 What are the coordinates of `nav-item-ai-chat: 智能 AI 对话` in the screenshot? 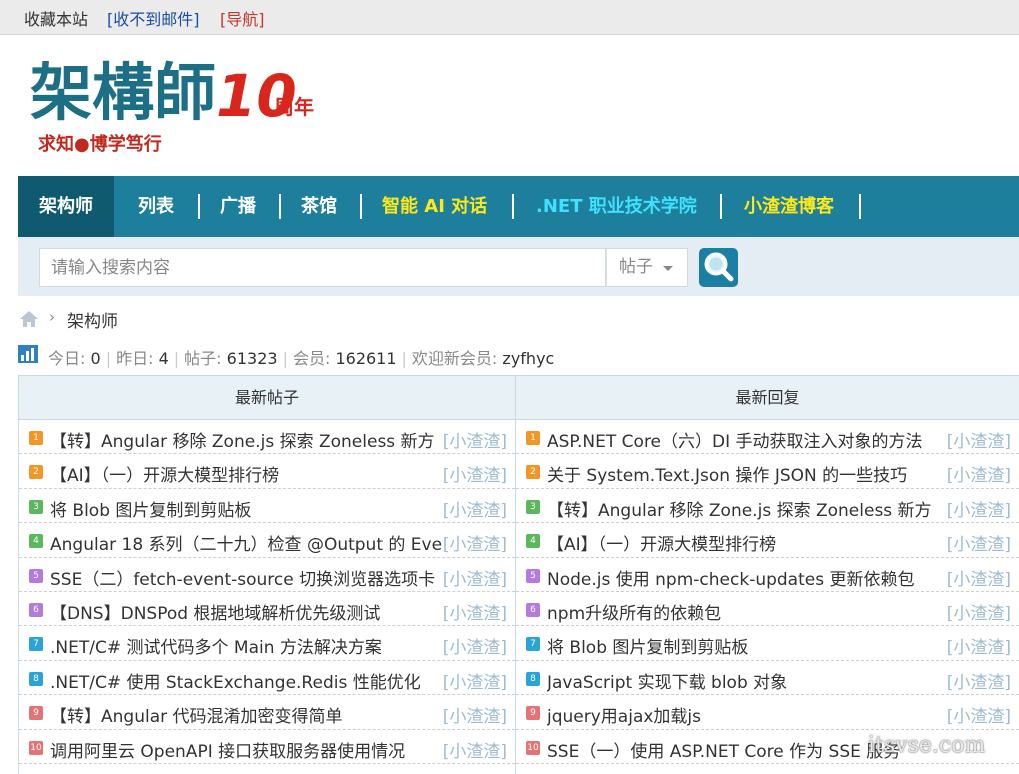 It's located at (434, 206).